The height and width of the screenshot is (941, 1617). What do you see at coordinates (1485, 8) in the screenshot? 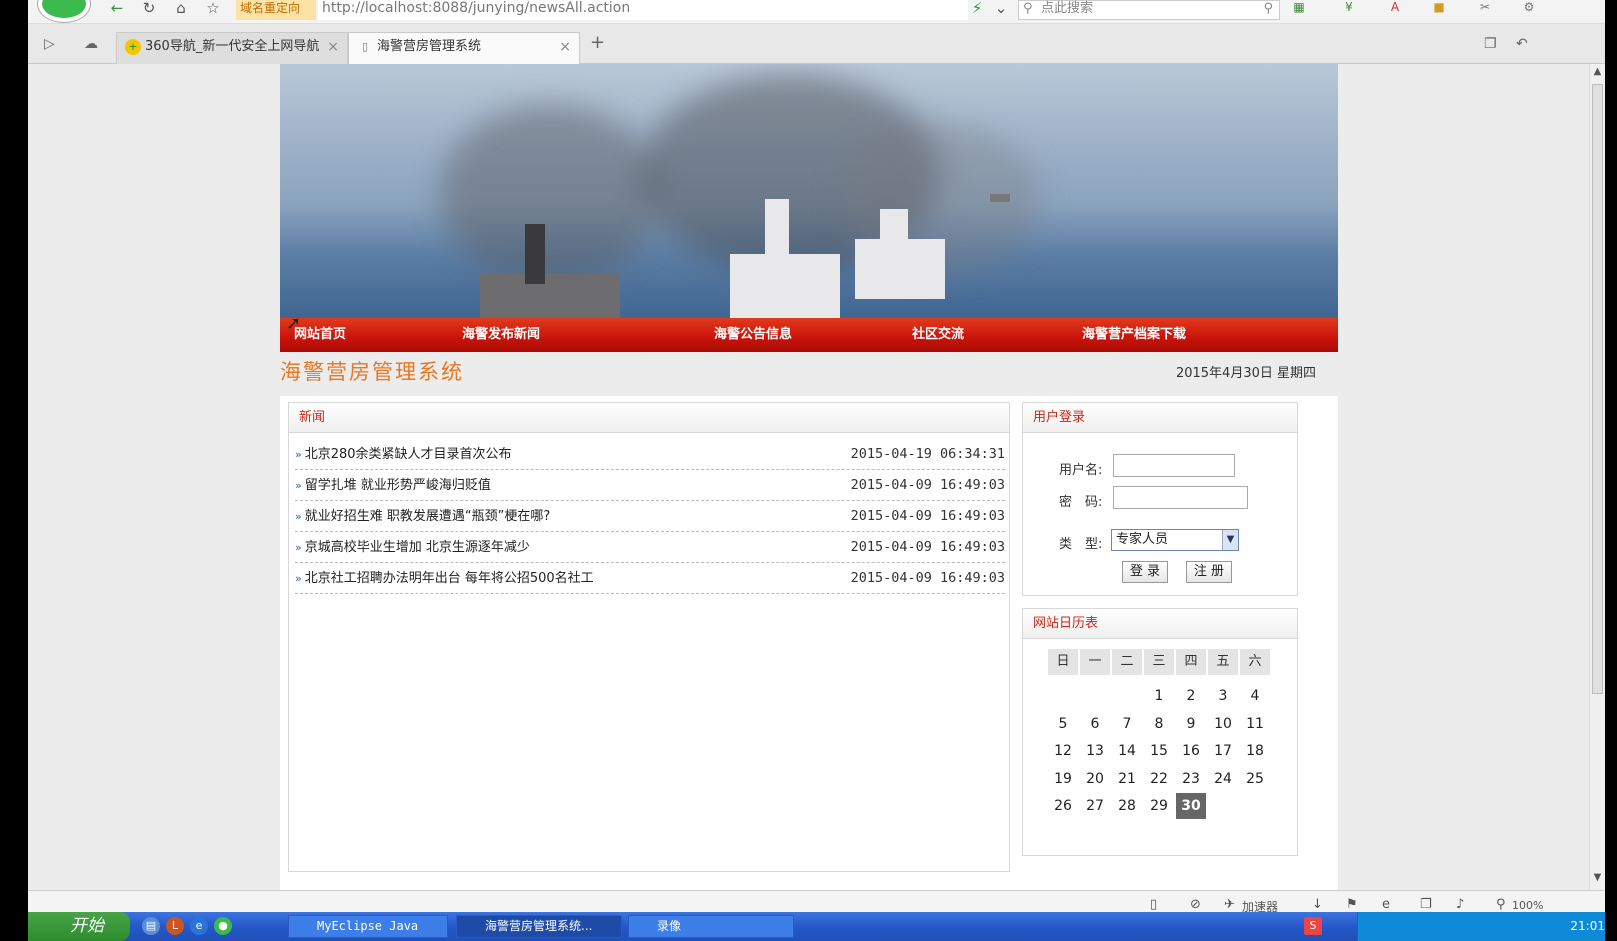
I see `screenshot-icon: ✂` at bounding box center [1485, 8].